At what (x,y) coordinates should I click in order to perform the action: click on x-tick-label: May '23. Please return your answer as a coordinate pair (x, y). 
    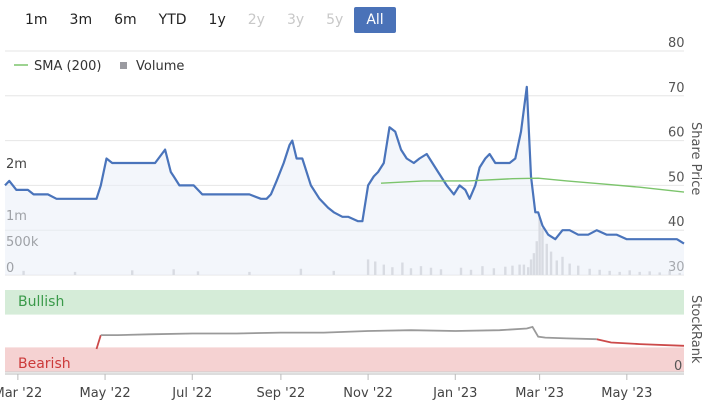
    Looking at the image, I should click on (626, 393).